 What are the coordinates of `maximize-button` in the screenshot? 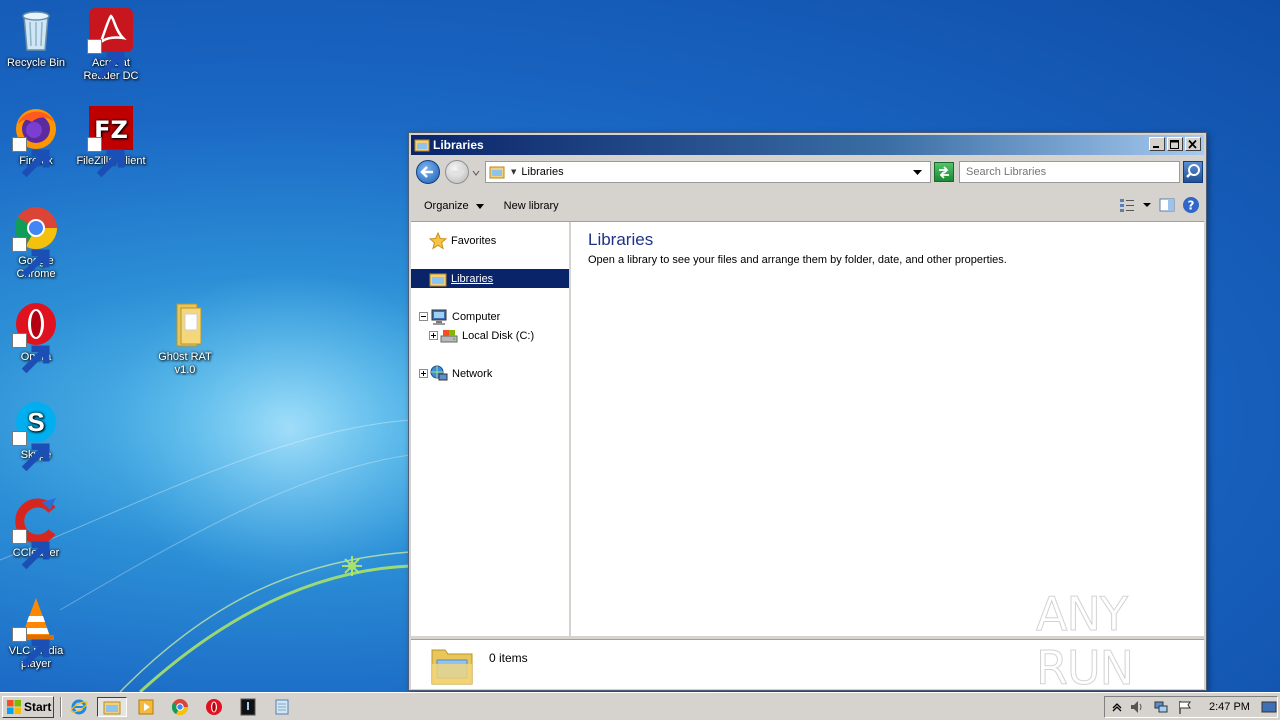 It's located at (1175, 144).